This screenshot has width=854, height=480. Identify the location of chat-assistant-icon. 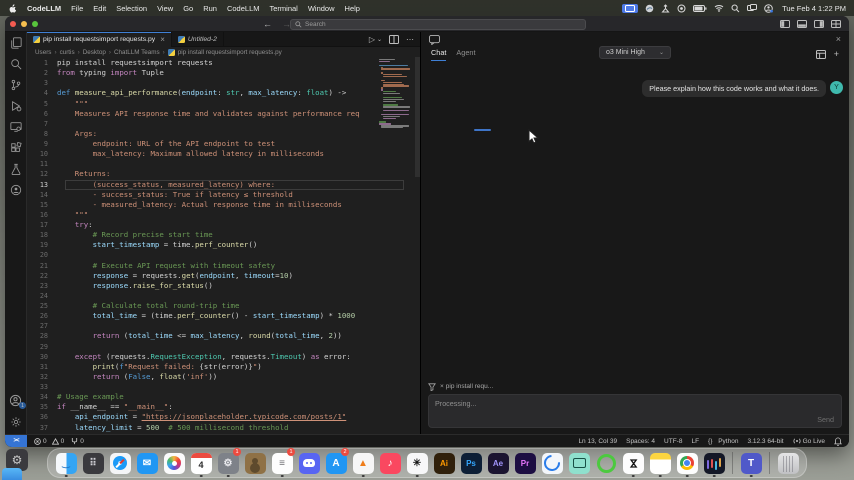
(16, 190).